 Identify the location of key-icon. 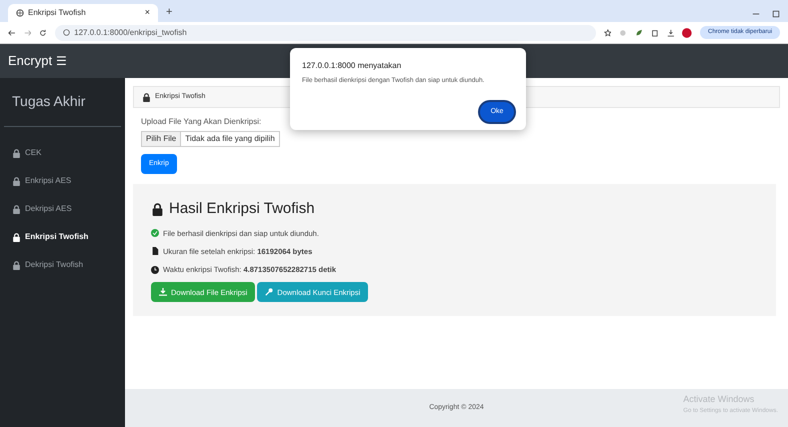
(269, 292).